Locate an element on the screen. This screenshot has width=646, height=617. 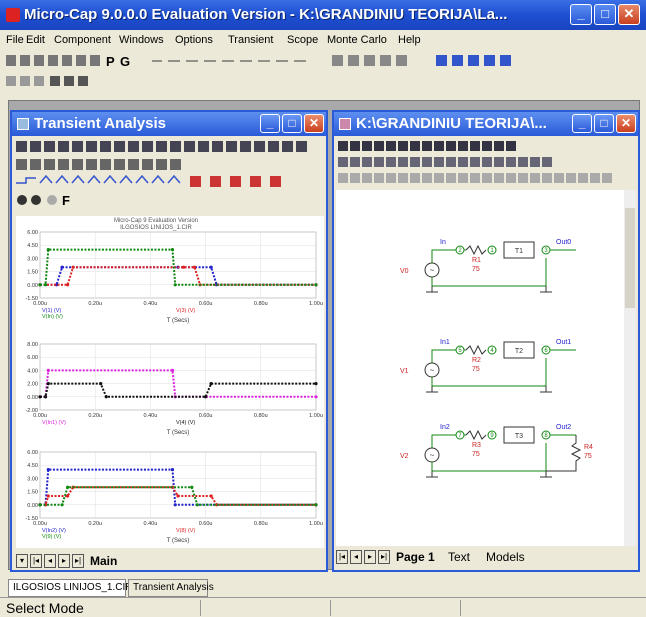
sch-nav-last-button: ▸| is located at coordinates (384, 557).